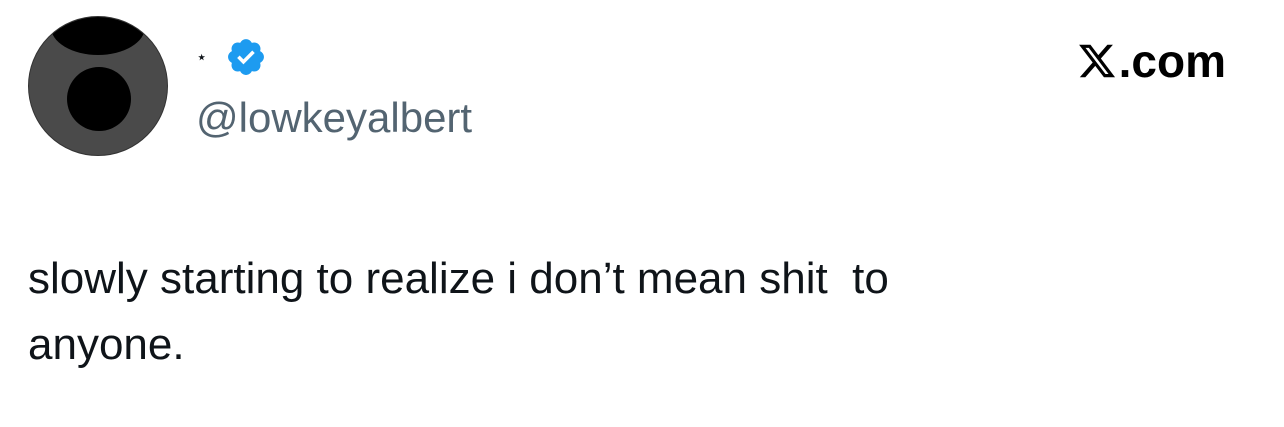  I want to click on author-handle: @lowkeyalbert, so click(334, 118).